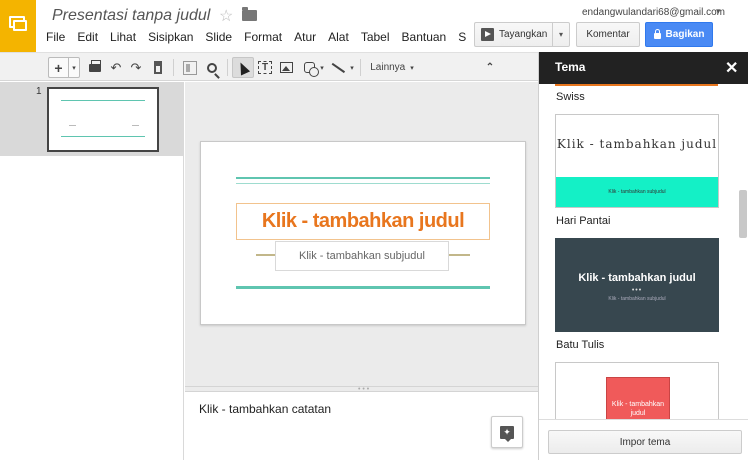 Image resolution: width=748 pixels, height=460 pixels. Describe the element at coordinates (462, 38) in the screenshot. I see `menu-truncated: S` at that location.